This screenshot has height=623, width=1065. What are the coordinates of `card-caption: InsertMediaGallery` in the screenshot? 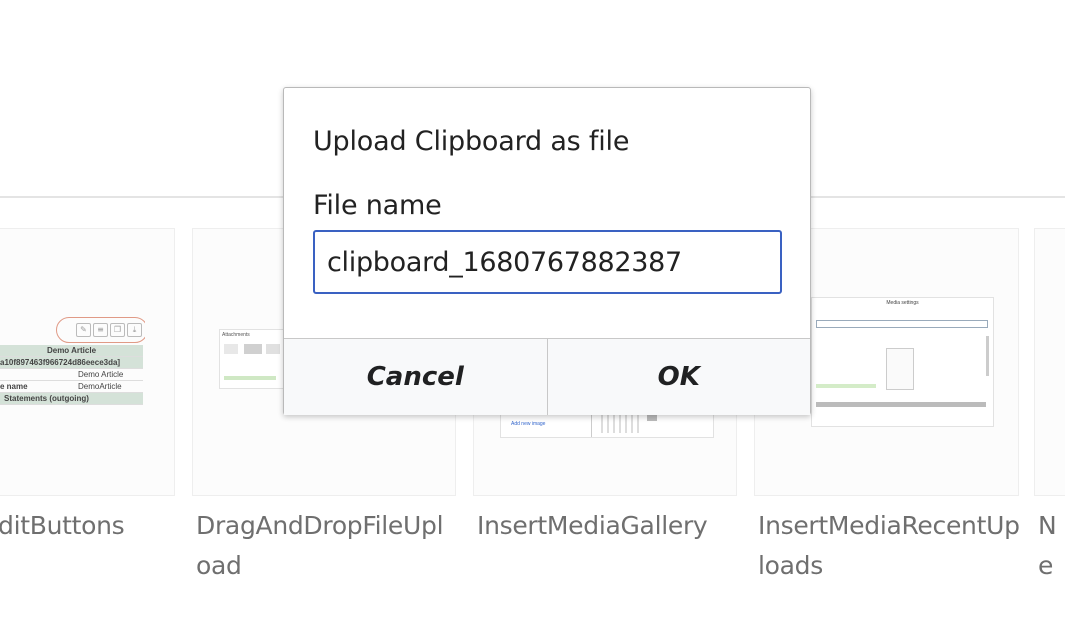 It's located at (592, 526).